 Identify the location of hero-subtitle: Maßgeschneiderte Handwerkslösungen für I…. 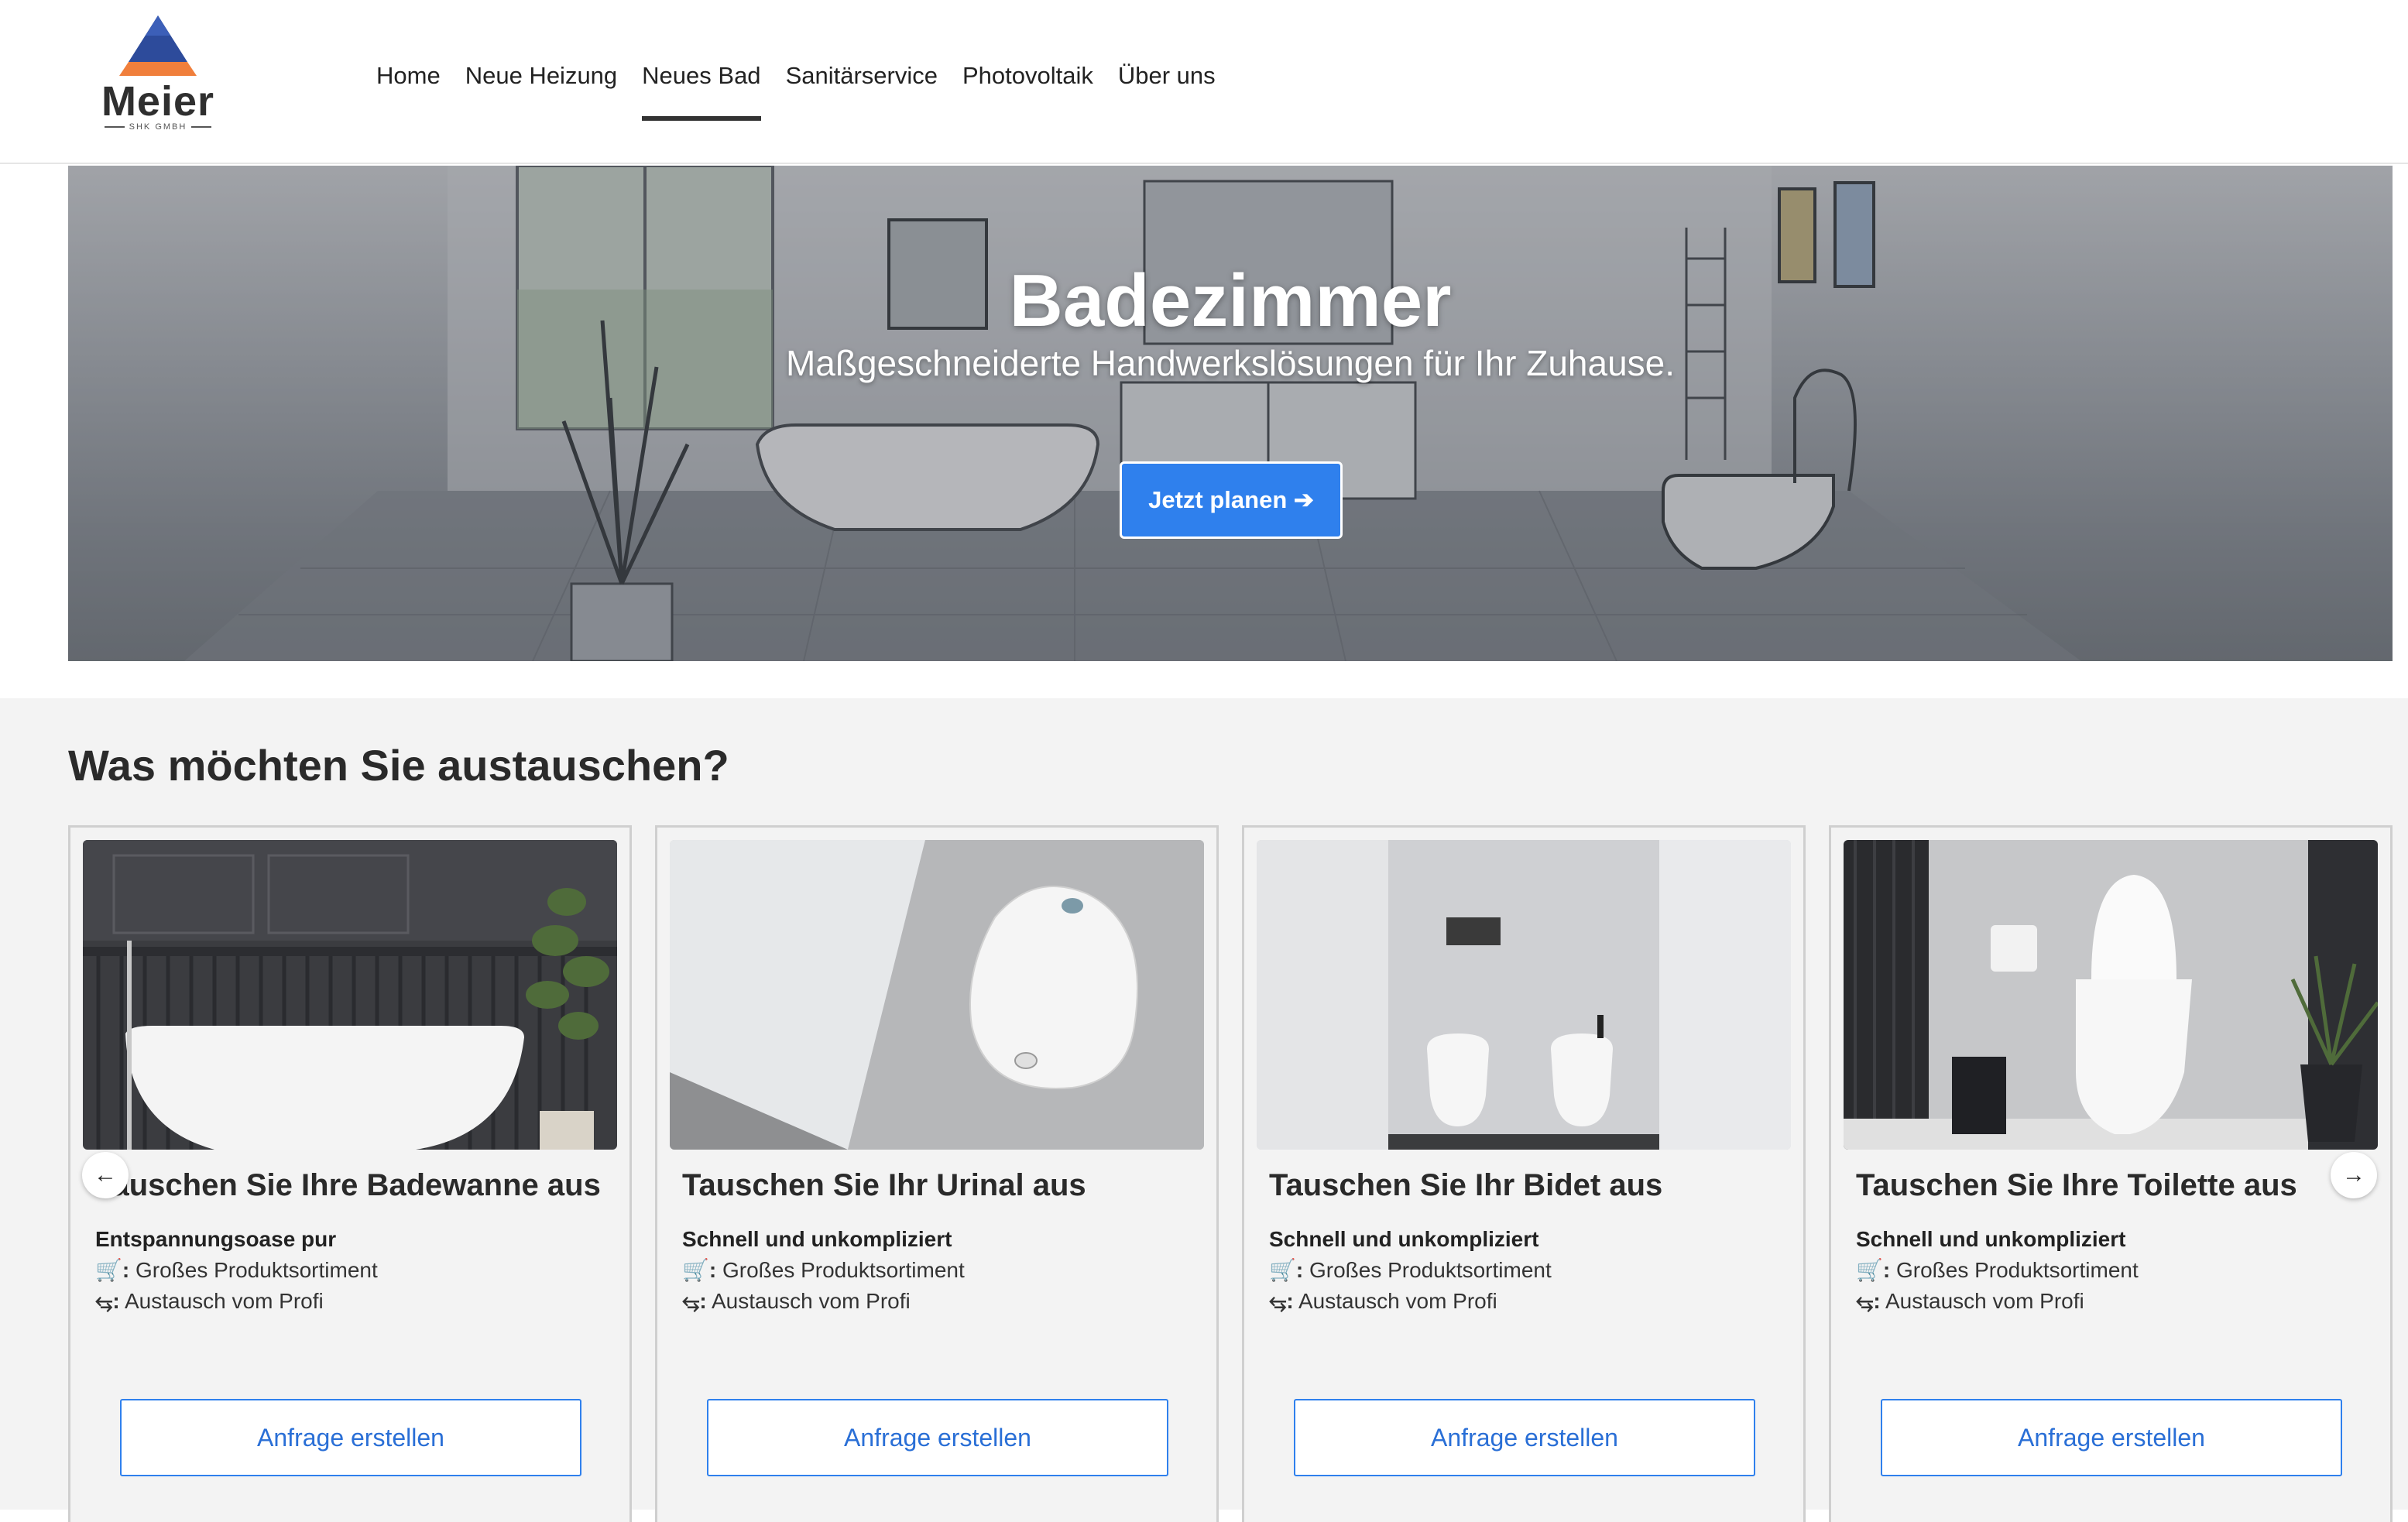
(1230, 363).